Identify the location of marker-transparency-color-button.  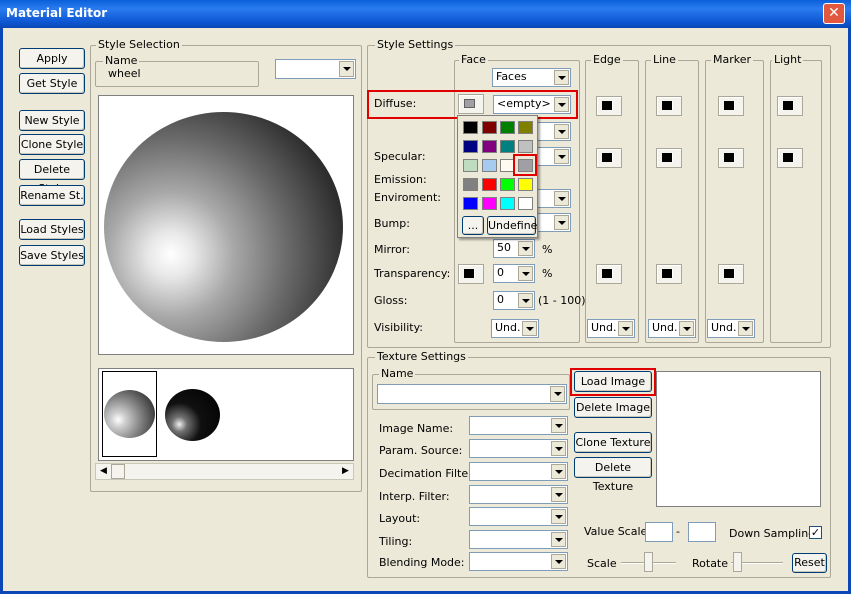
(731, 274).